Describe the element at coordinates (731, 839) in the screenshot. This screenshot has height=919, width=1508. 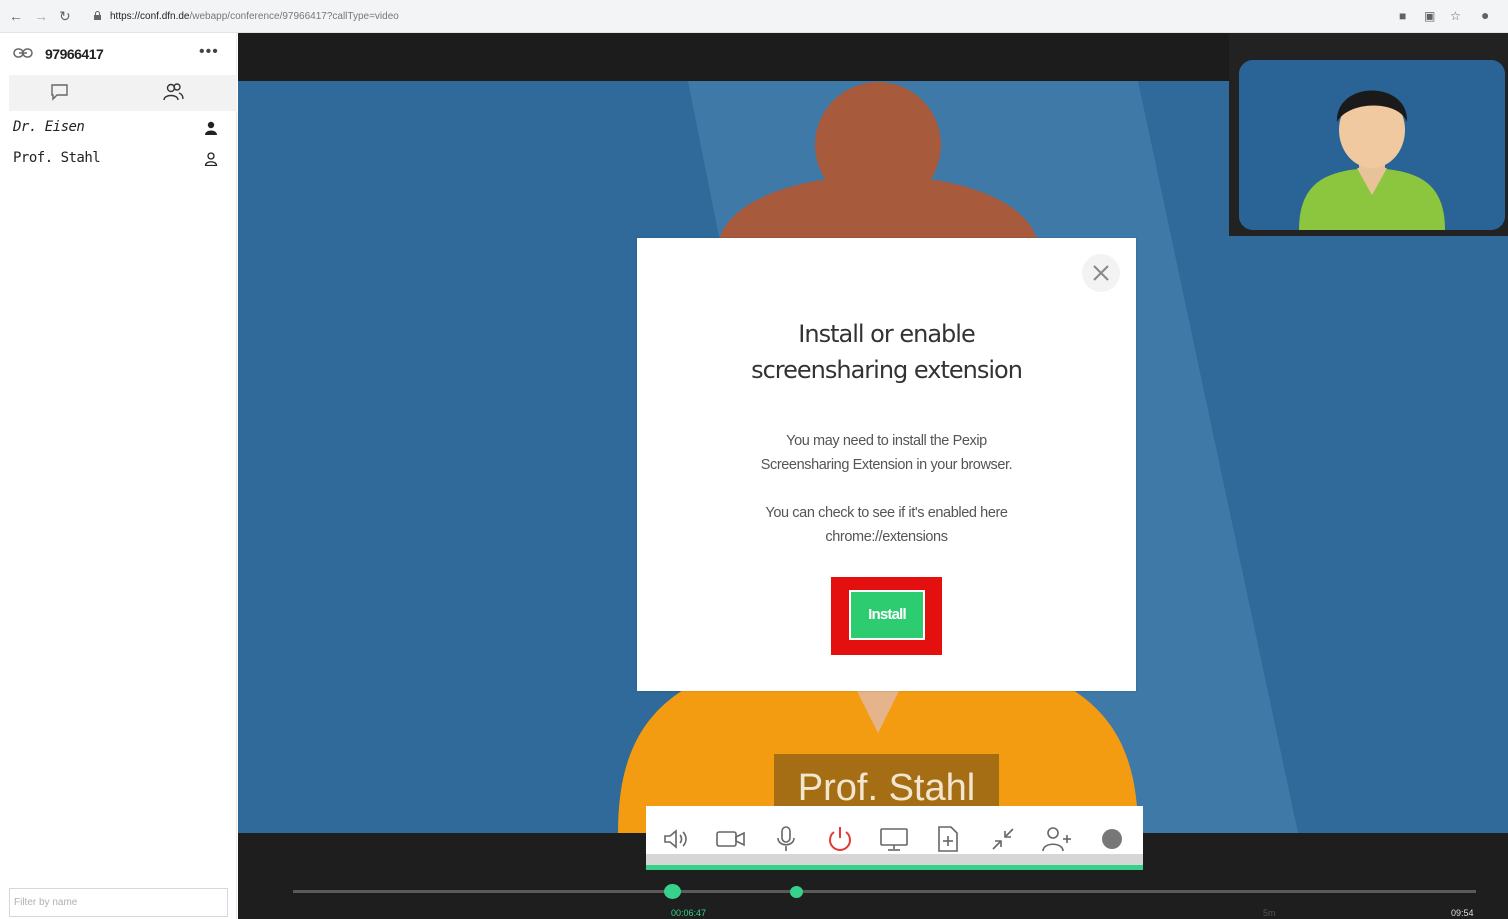
I see `camera-icon` at that location.